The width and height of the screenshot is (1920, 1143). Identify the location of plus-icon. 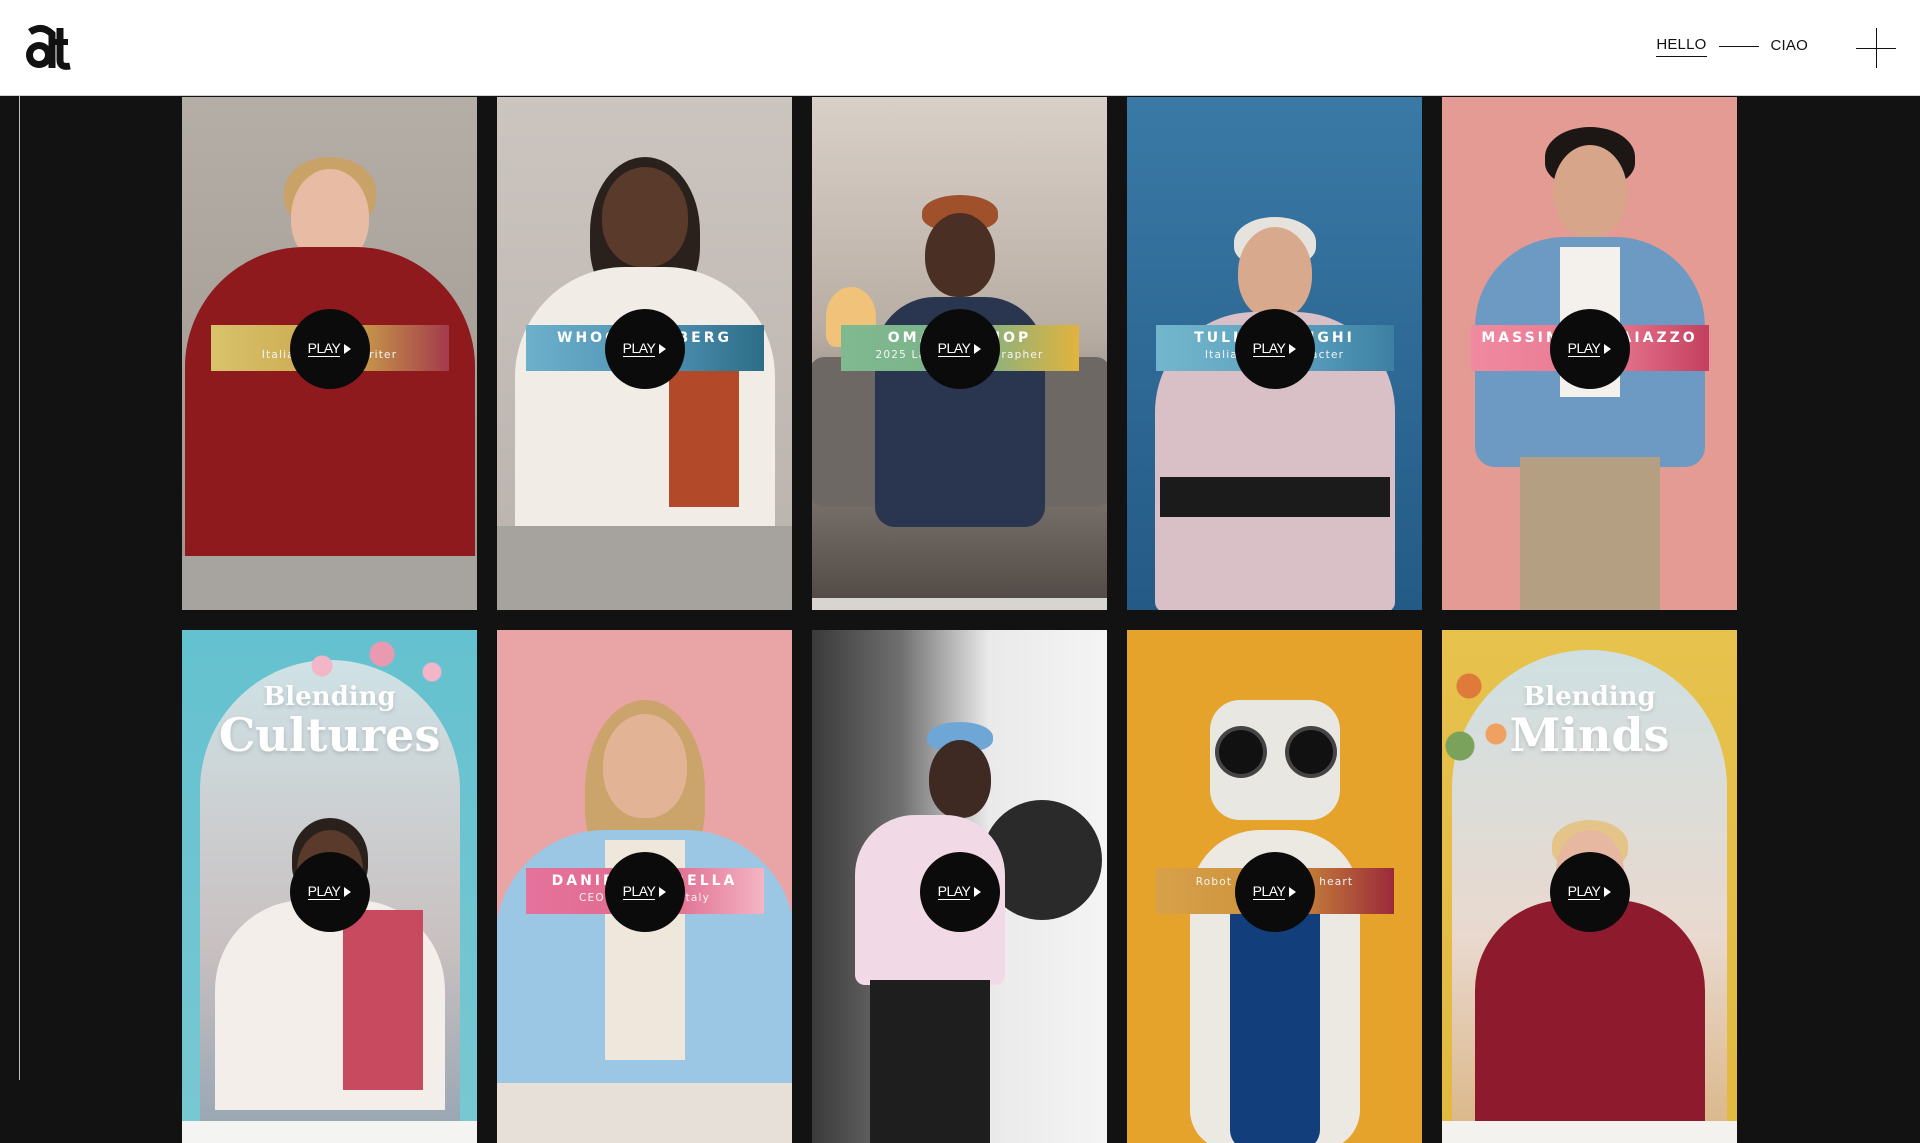
(1876, 48).